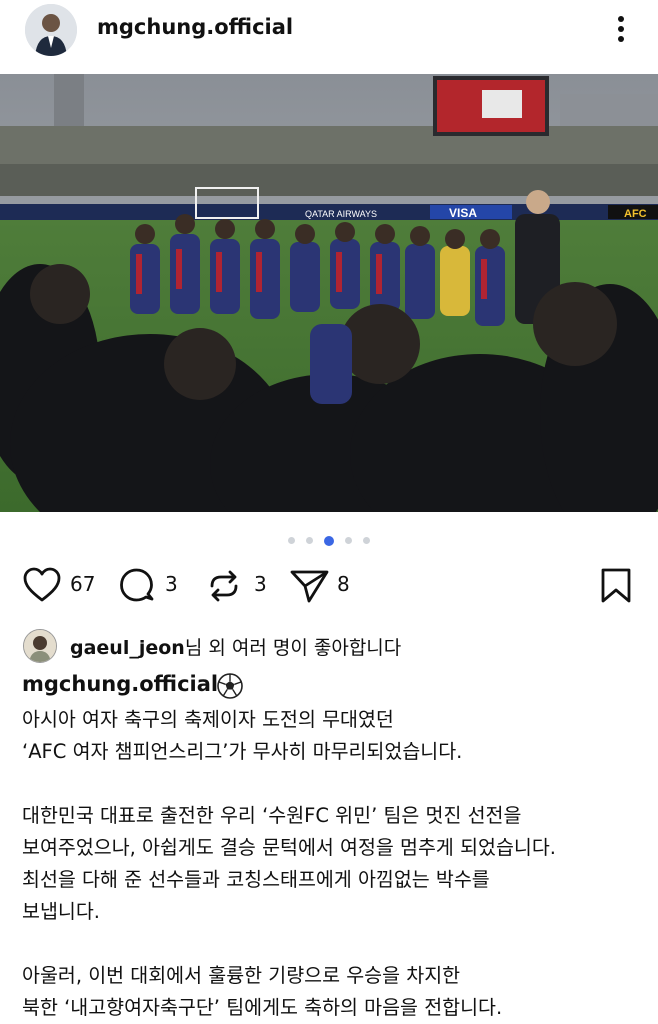 The width and height of the screenshot is (658, 1024). I want to click on banner-afc: AFC, so click(635, 214).